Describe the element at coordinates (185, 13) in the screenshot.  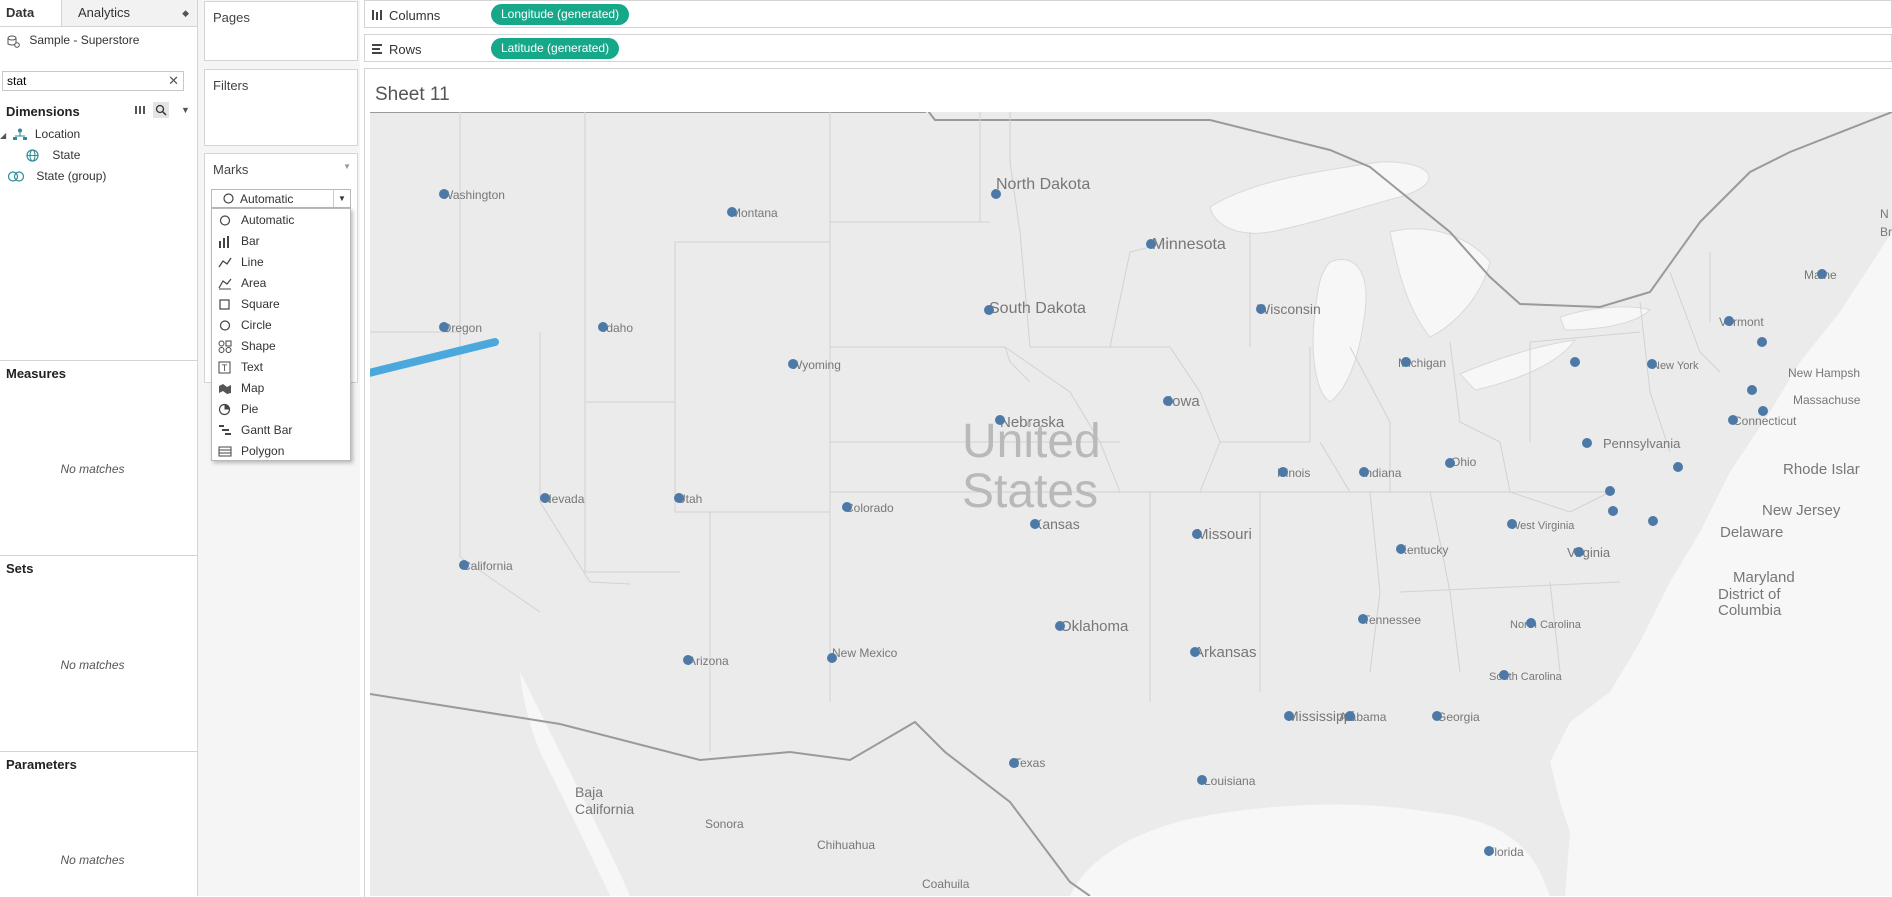
I see `tab-menu-icon: ◆` at that location.